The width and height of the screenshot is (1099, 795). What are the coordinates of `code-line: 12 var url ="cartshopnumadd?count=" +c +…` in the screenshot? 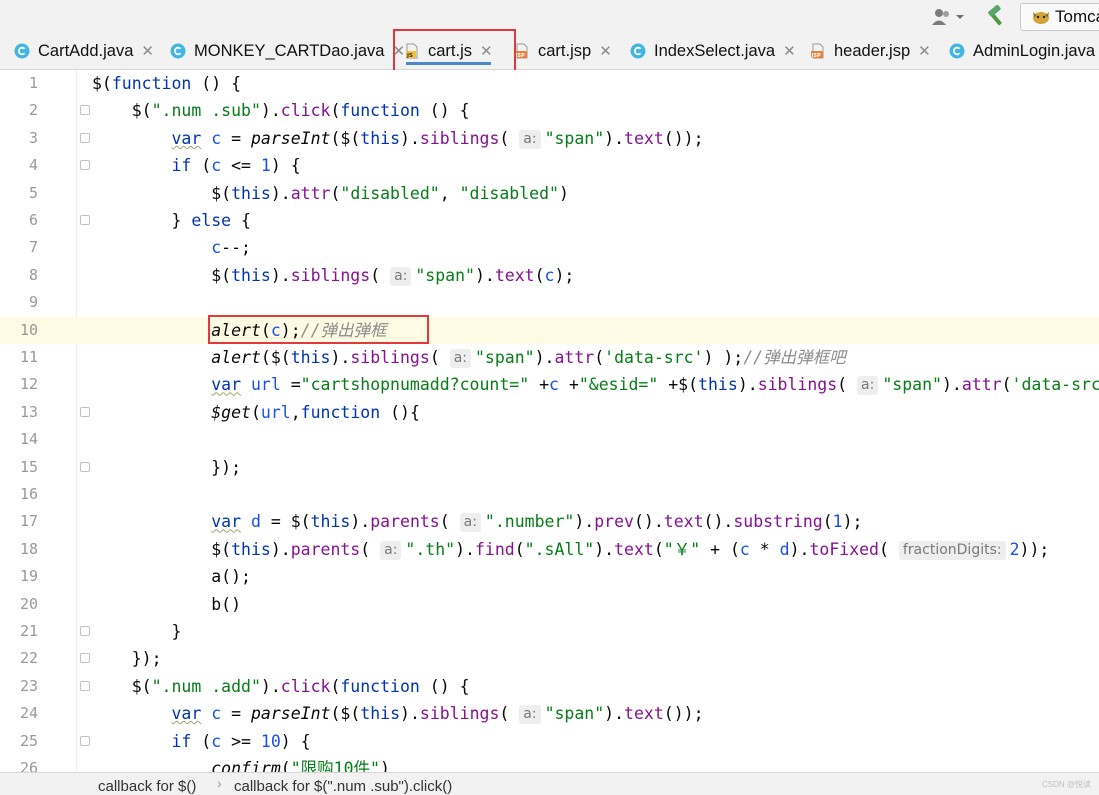 It's located at (549, 384).